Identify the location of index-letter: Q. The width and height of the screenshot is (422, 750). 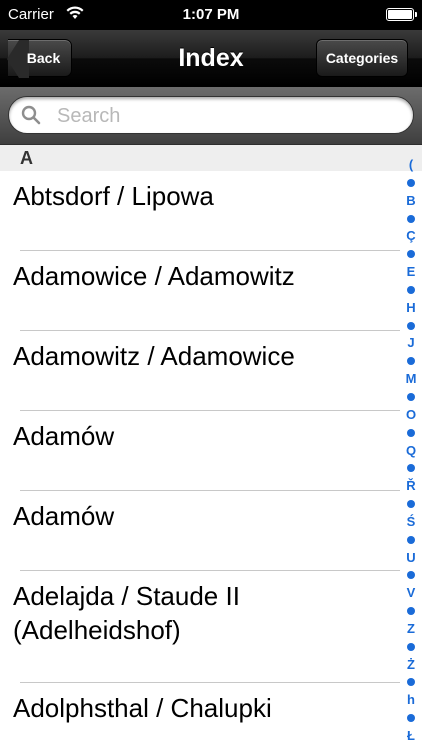
(411, 450).